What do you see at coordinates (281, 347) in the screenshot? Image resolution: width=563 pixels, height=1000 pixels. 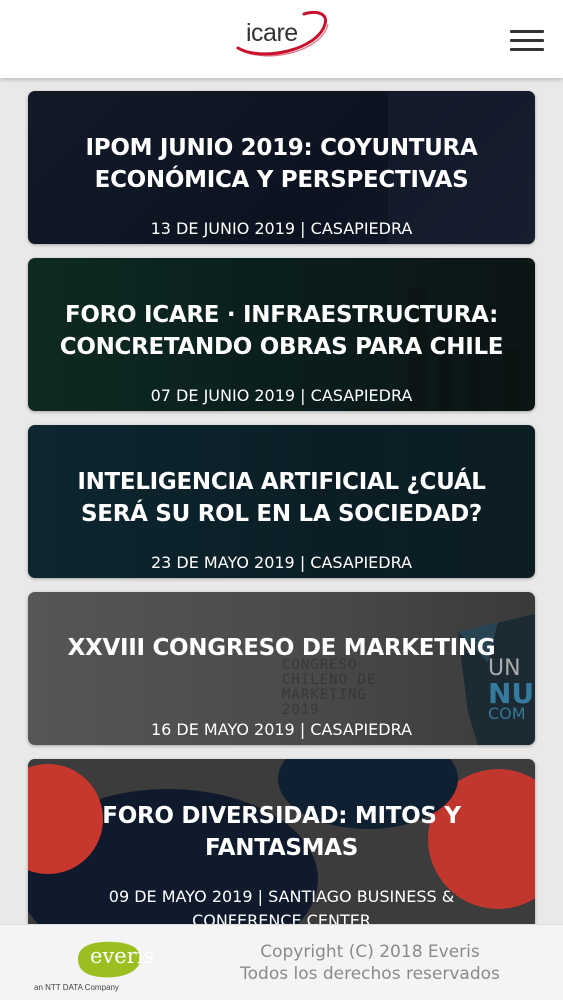 I see `event-title-line: CONCRETANDO OBRAS PARA CHILE` at bounding box center [281, 347].